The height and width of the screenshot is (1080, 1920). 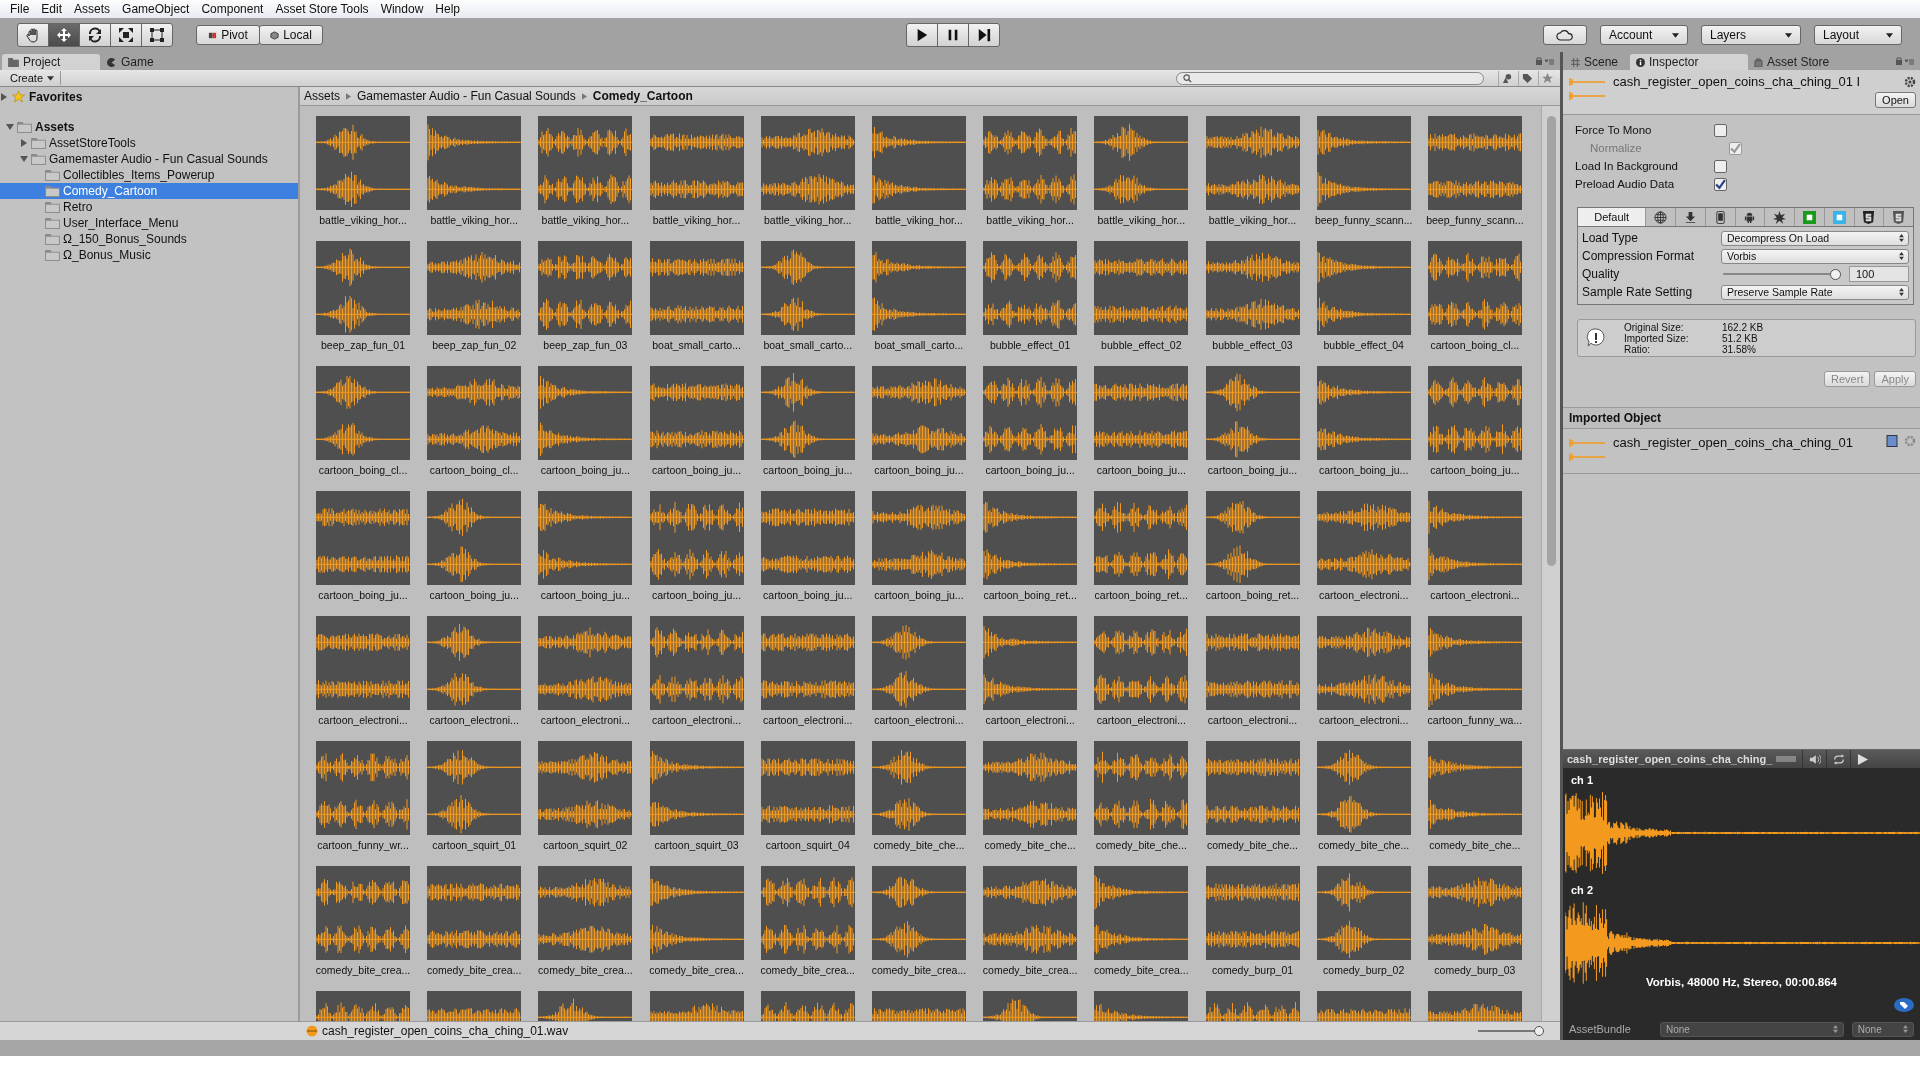 I want to click on info-value: 162.2 KB, so click(x=1743, y=327).